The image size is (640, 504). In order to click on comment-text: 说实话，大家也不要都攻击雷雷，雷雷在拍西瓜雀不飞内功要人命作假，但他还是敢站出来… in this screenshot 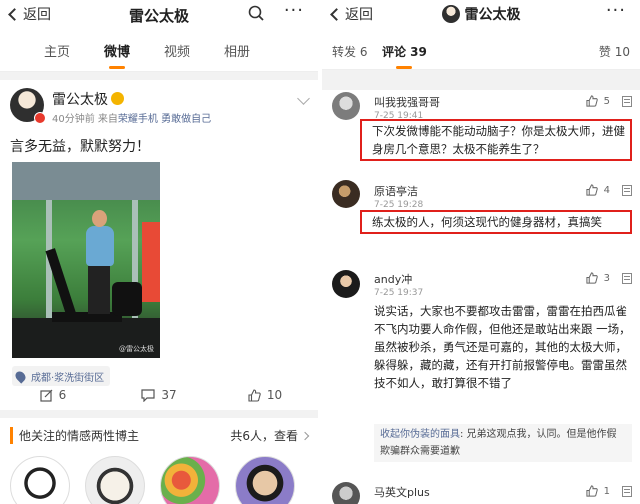, I will do `click(502, 347)`.